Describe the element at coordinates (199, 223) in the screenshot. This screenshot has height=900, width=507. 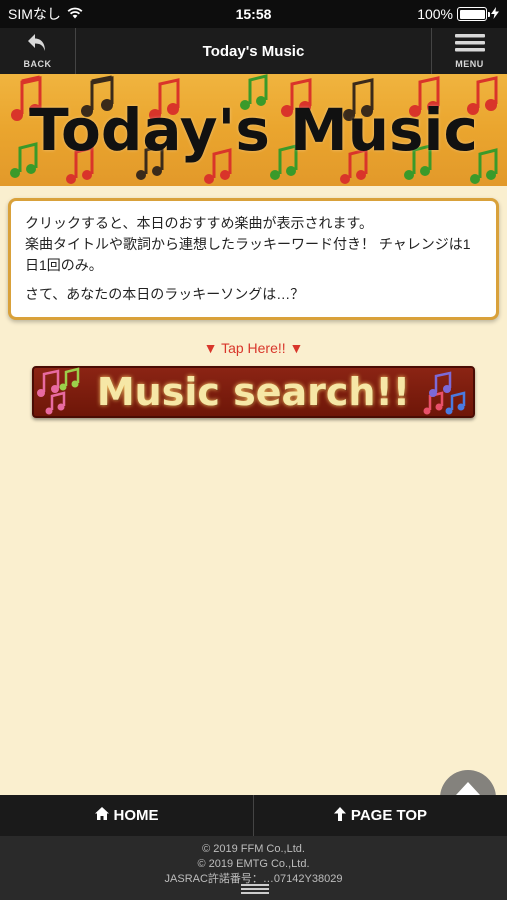
I see `info-line-1: クリックすると、本日のおすすめ楽曲が表示されます。` at that location.